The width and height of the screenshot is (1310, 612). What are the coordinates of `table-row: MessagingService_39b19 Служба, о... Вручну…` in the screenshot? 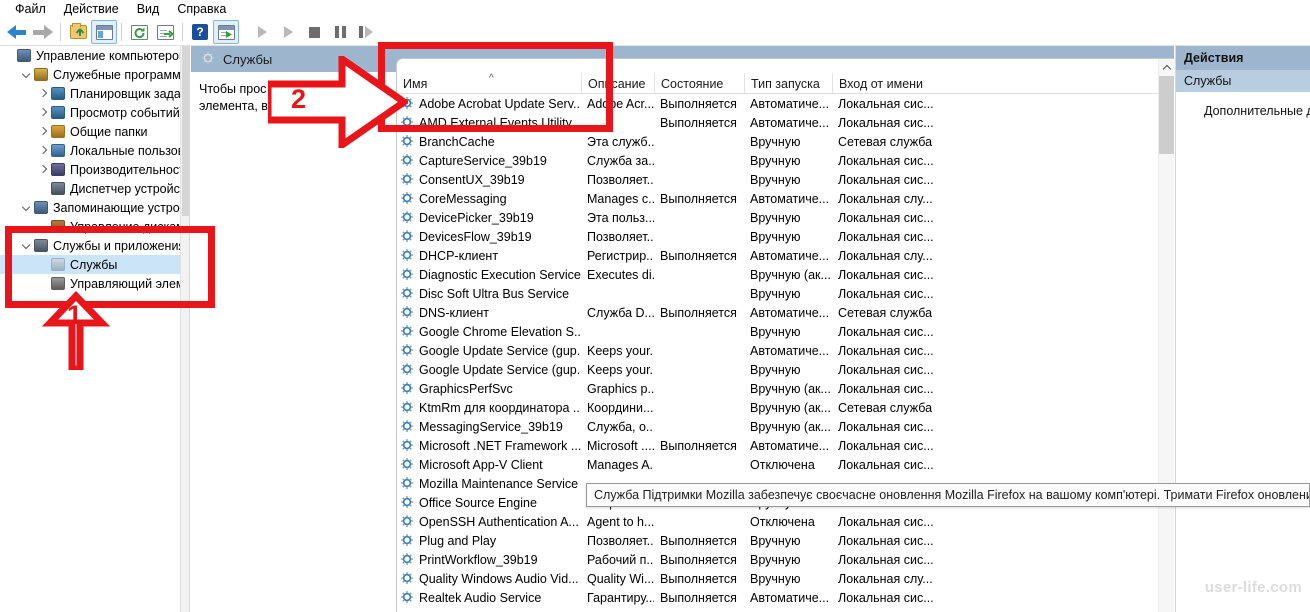 It's located at (785, 426).